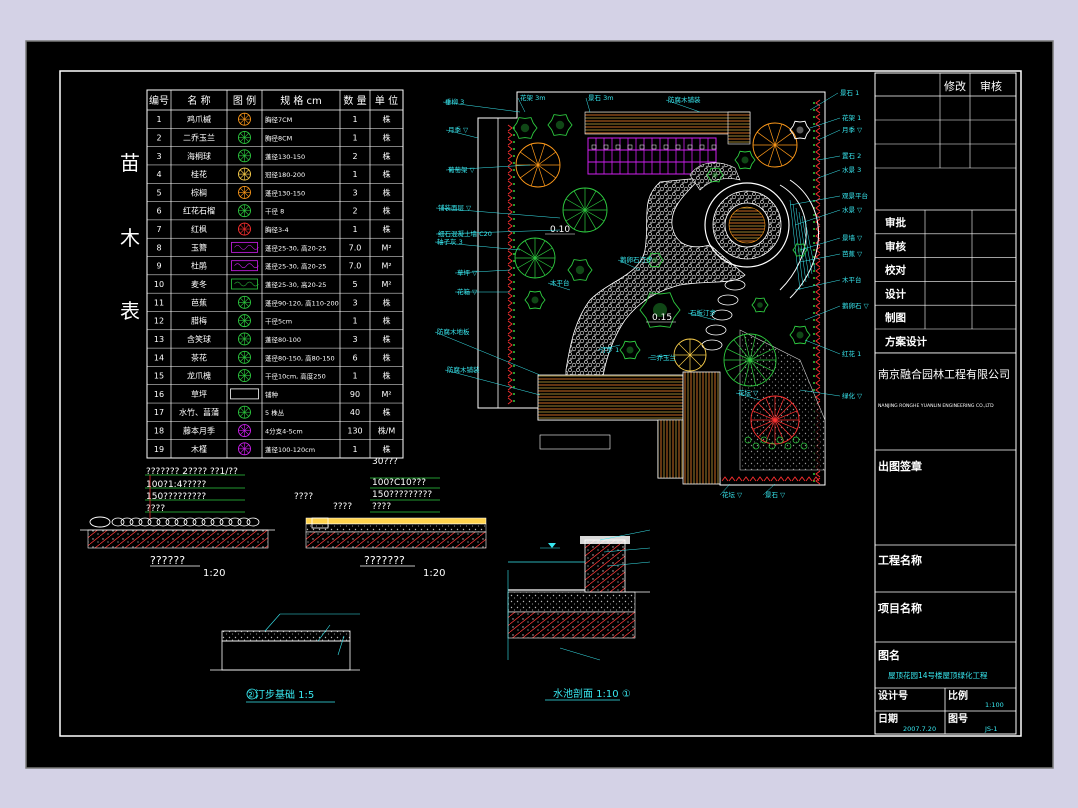  I want to click on table-cell: 红花石榴, so click(199, 211).